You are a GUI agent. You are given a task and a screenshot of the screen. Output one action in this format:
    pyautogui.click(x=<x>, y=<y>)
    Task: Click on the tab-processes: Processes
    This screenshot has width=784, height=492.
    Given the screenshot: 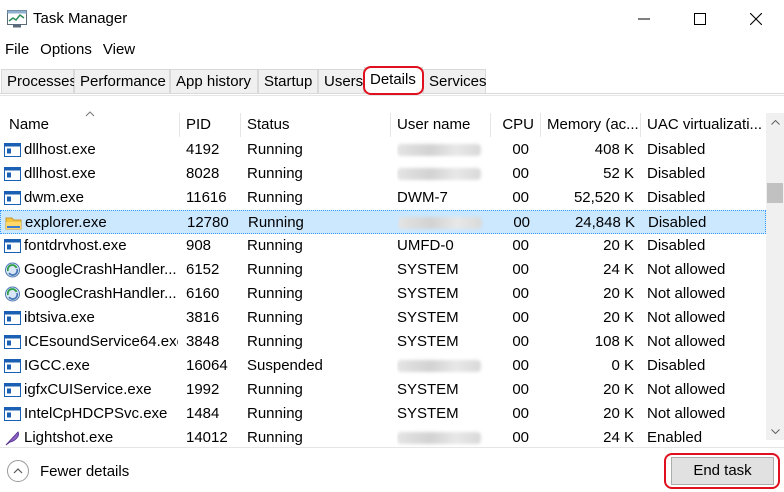 What is the action you would take?
    pyautogui.click(x=39, y=81)
    